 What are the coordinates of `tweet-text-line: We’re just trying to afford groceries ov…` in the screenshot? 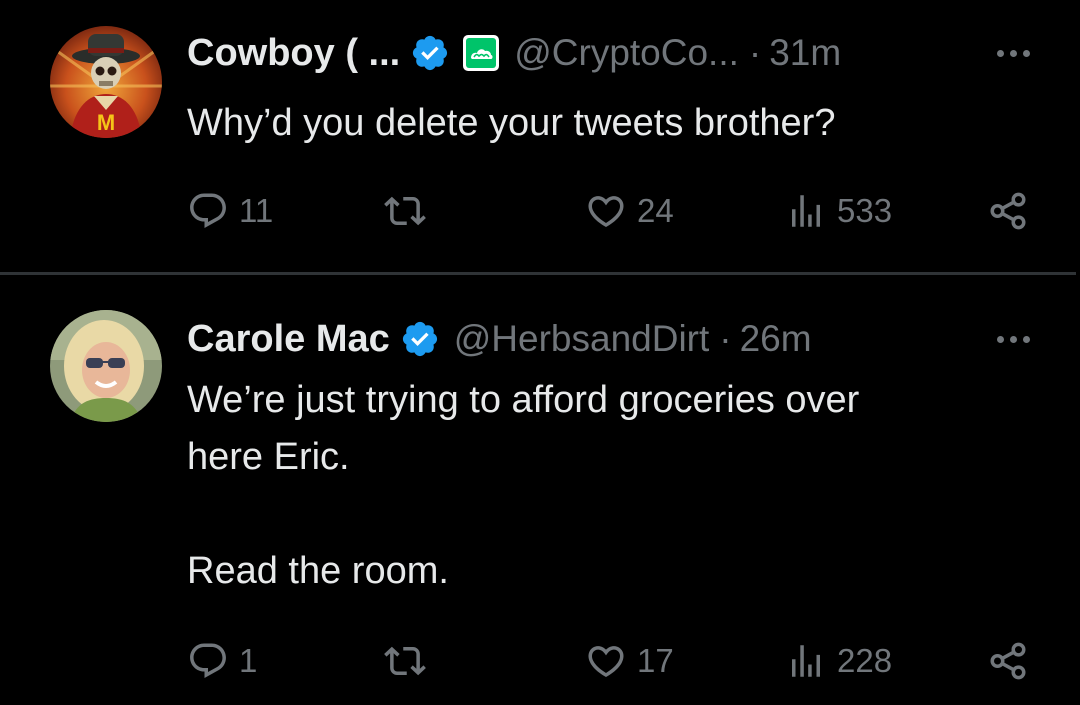 It's located at (523, 400).